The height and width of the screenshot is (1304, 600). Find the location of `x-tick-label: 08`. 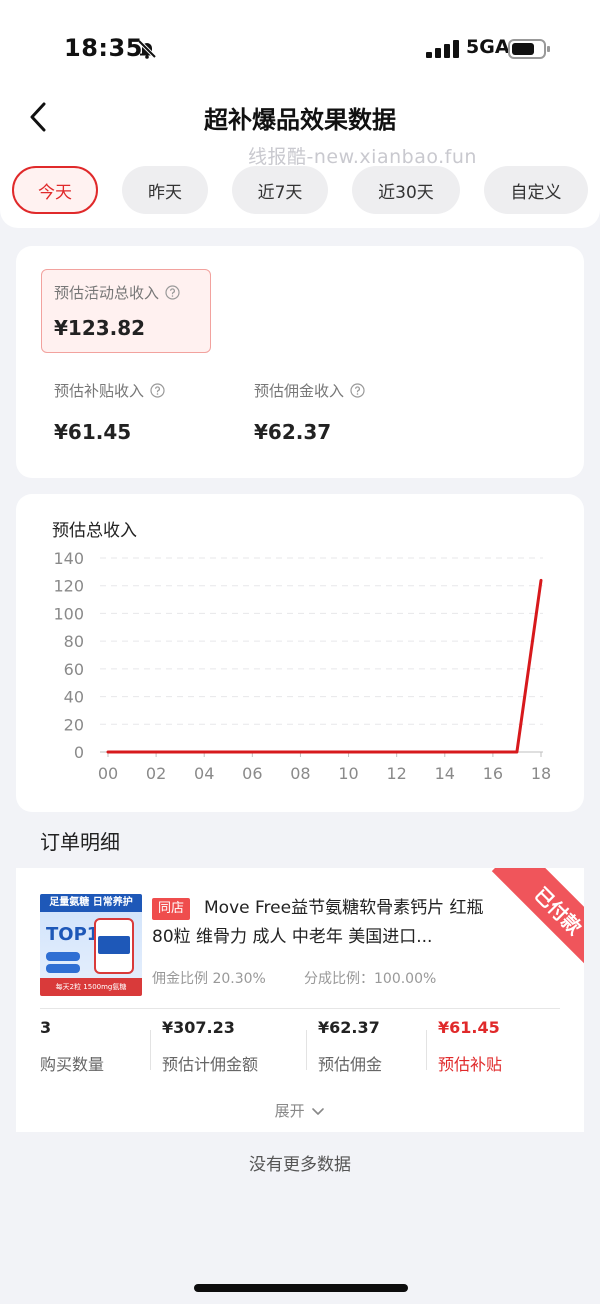

x-tick-label: 08 is located at coordinates (300, 773).